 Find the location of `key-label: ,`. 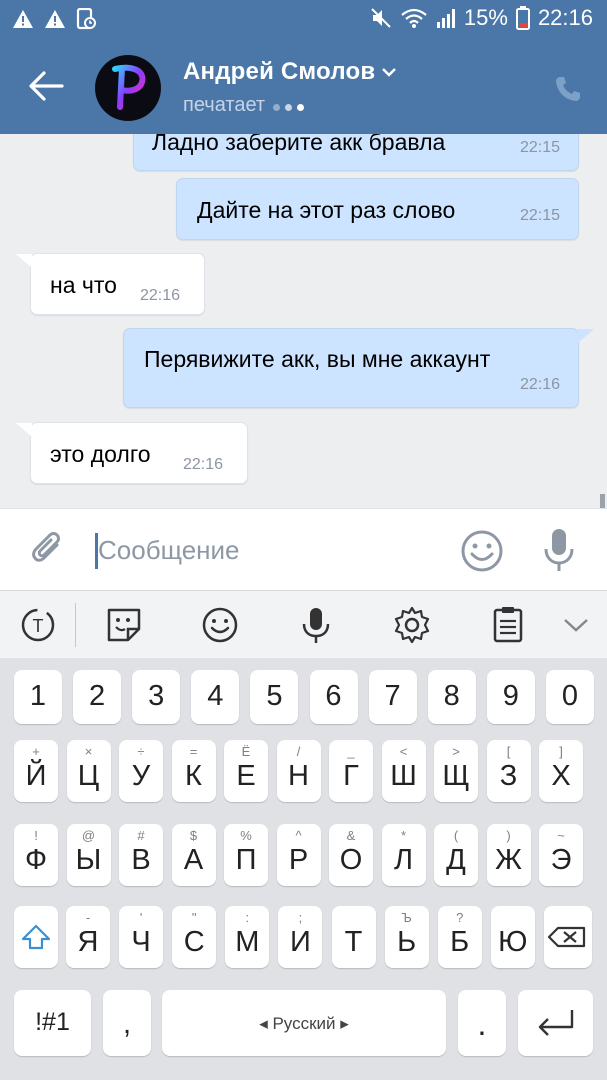

key-label: , is located at coordinates (127, 1024).